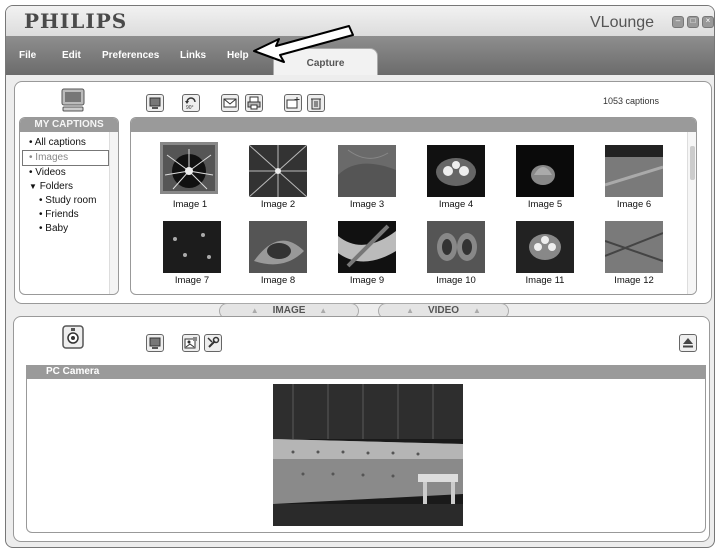  Describe the element at coordinates (69, 229) in the screenshot. I see `sidebar-item-baby: • Baby` at that location.